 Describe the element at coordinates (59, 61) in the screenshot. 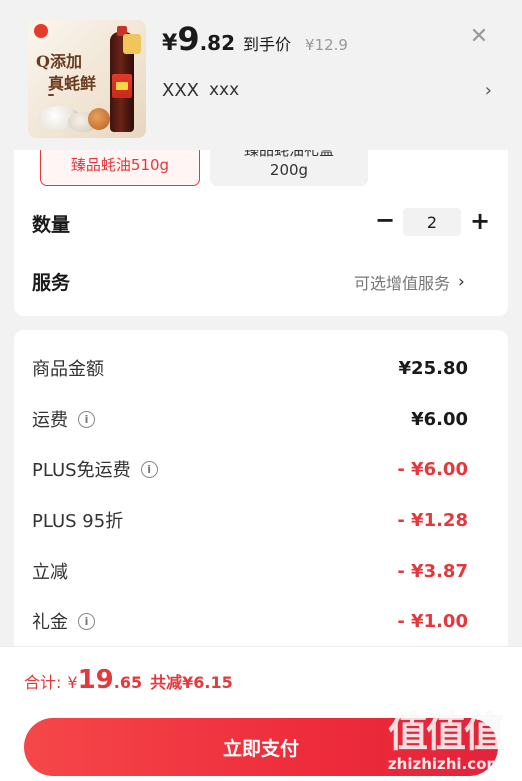

I see `product-slogan-1: Q添加` at that location.